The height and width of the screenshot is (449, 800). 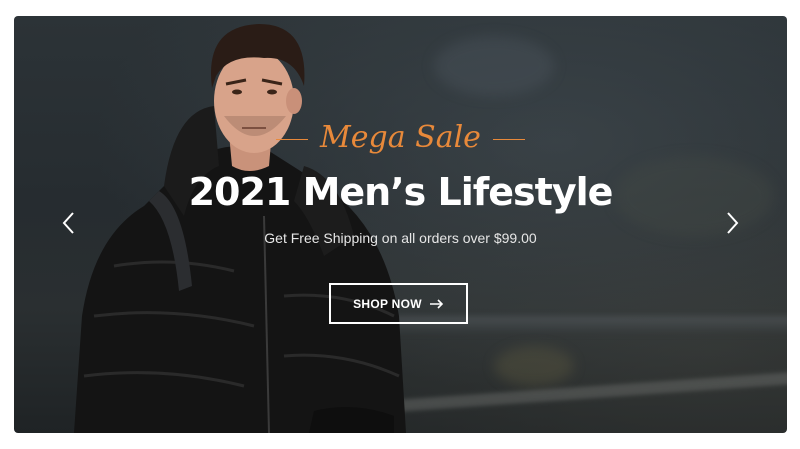 What do you see at coordinates (69, 223) in the screenshot?
I see `chevron-left-icon` at bounding box center [69, 223].